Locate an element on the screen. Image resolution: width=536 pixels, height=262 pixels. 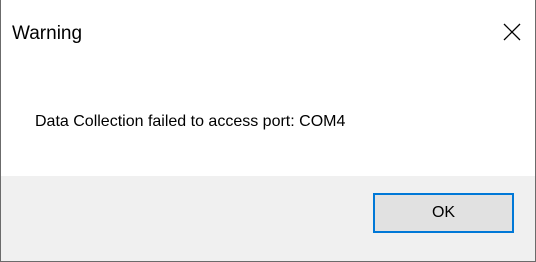
window-title: Warning is located at coordinates (47, 33).